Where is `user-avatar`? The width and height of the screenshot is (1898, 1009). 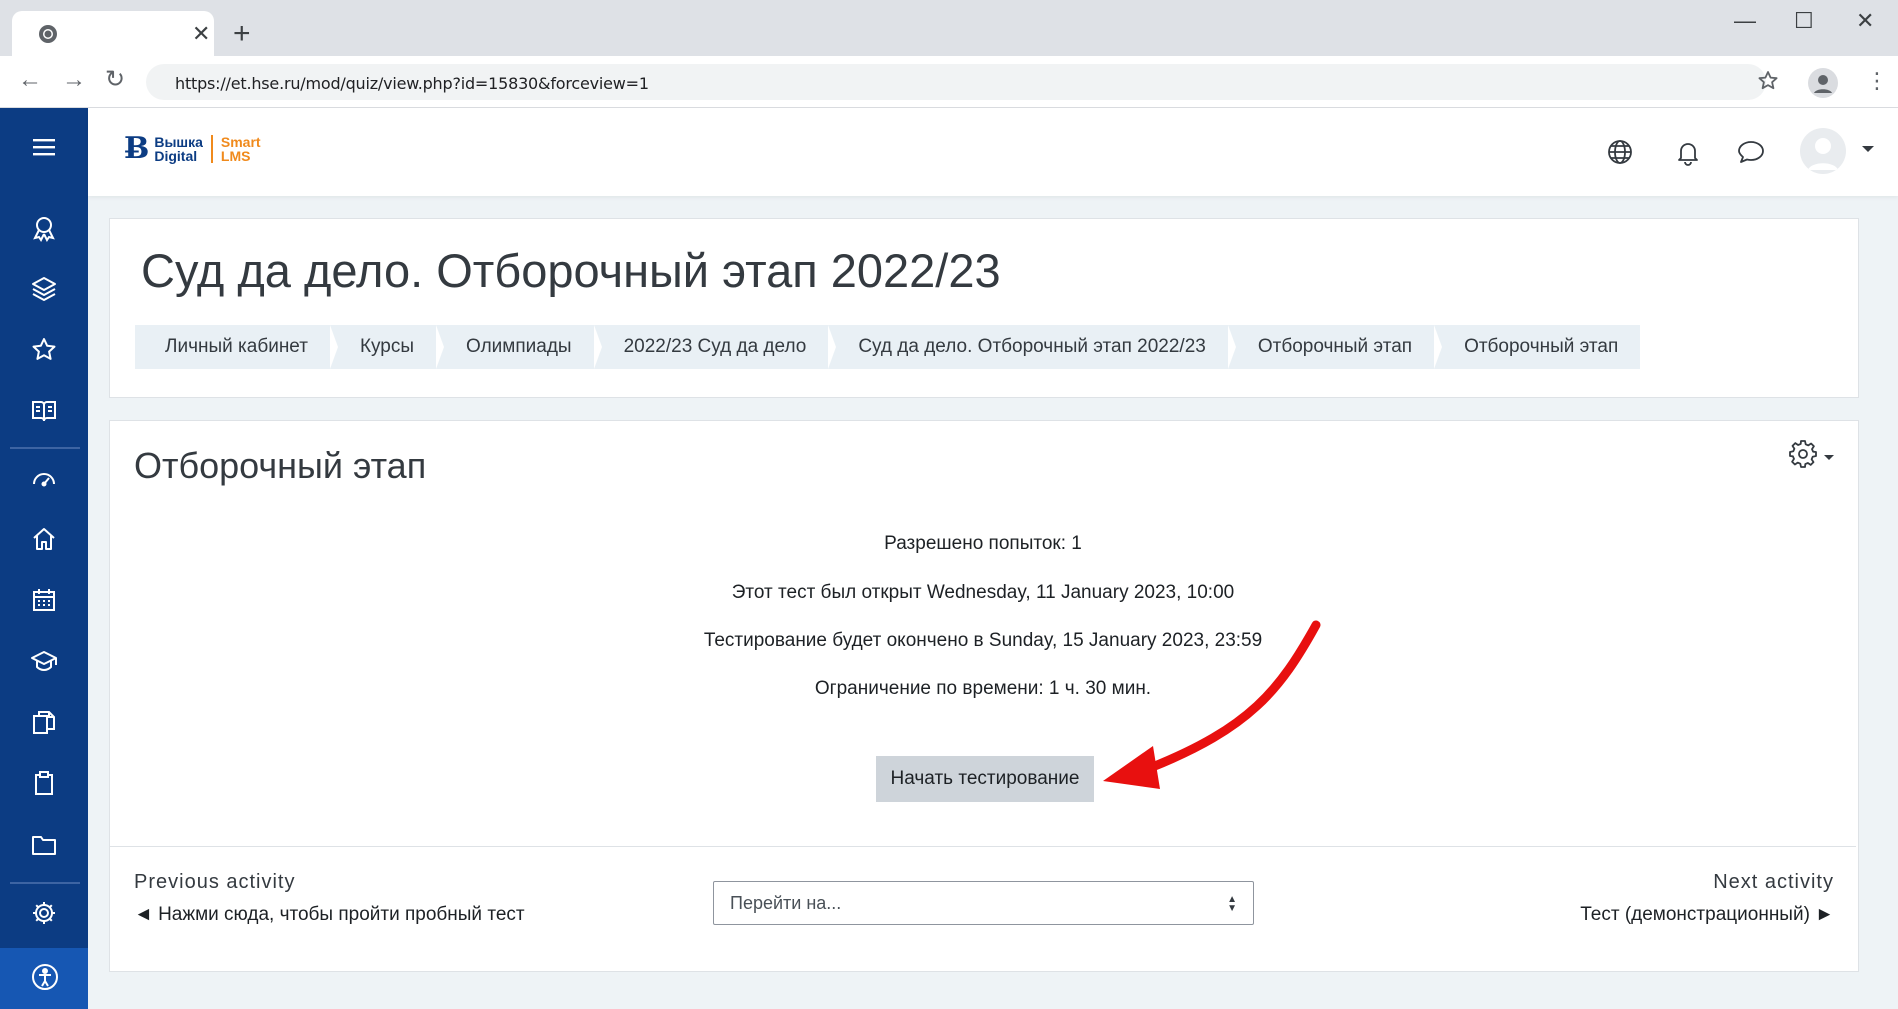
user-avatar is located at coordinates (1823, 151).